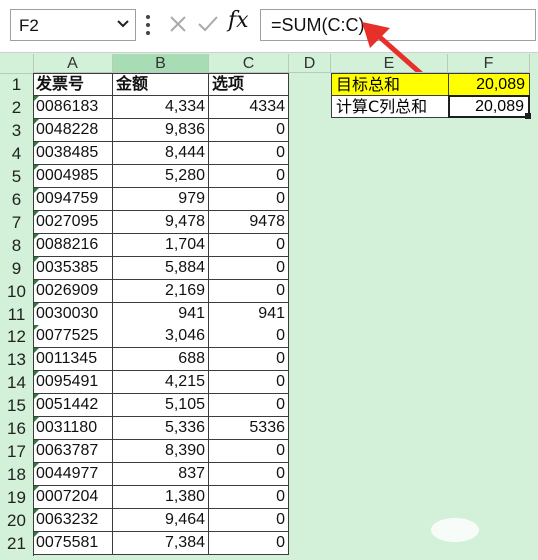  I want to click on row-header-2: 2, so click(16, 107).